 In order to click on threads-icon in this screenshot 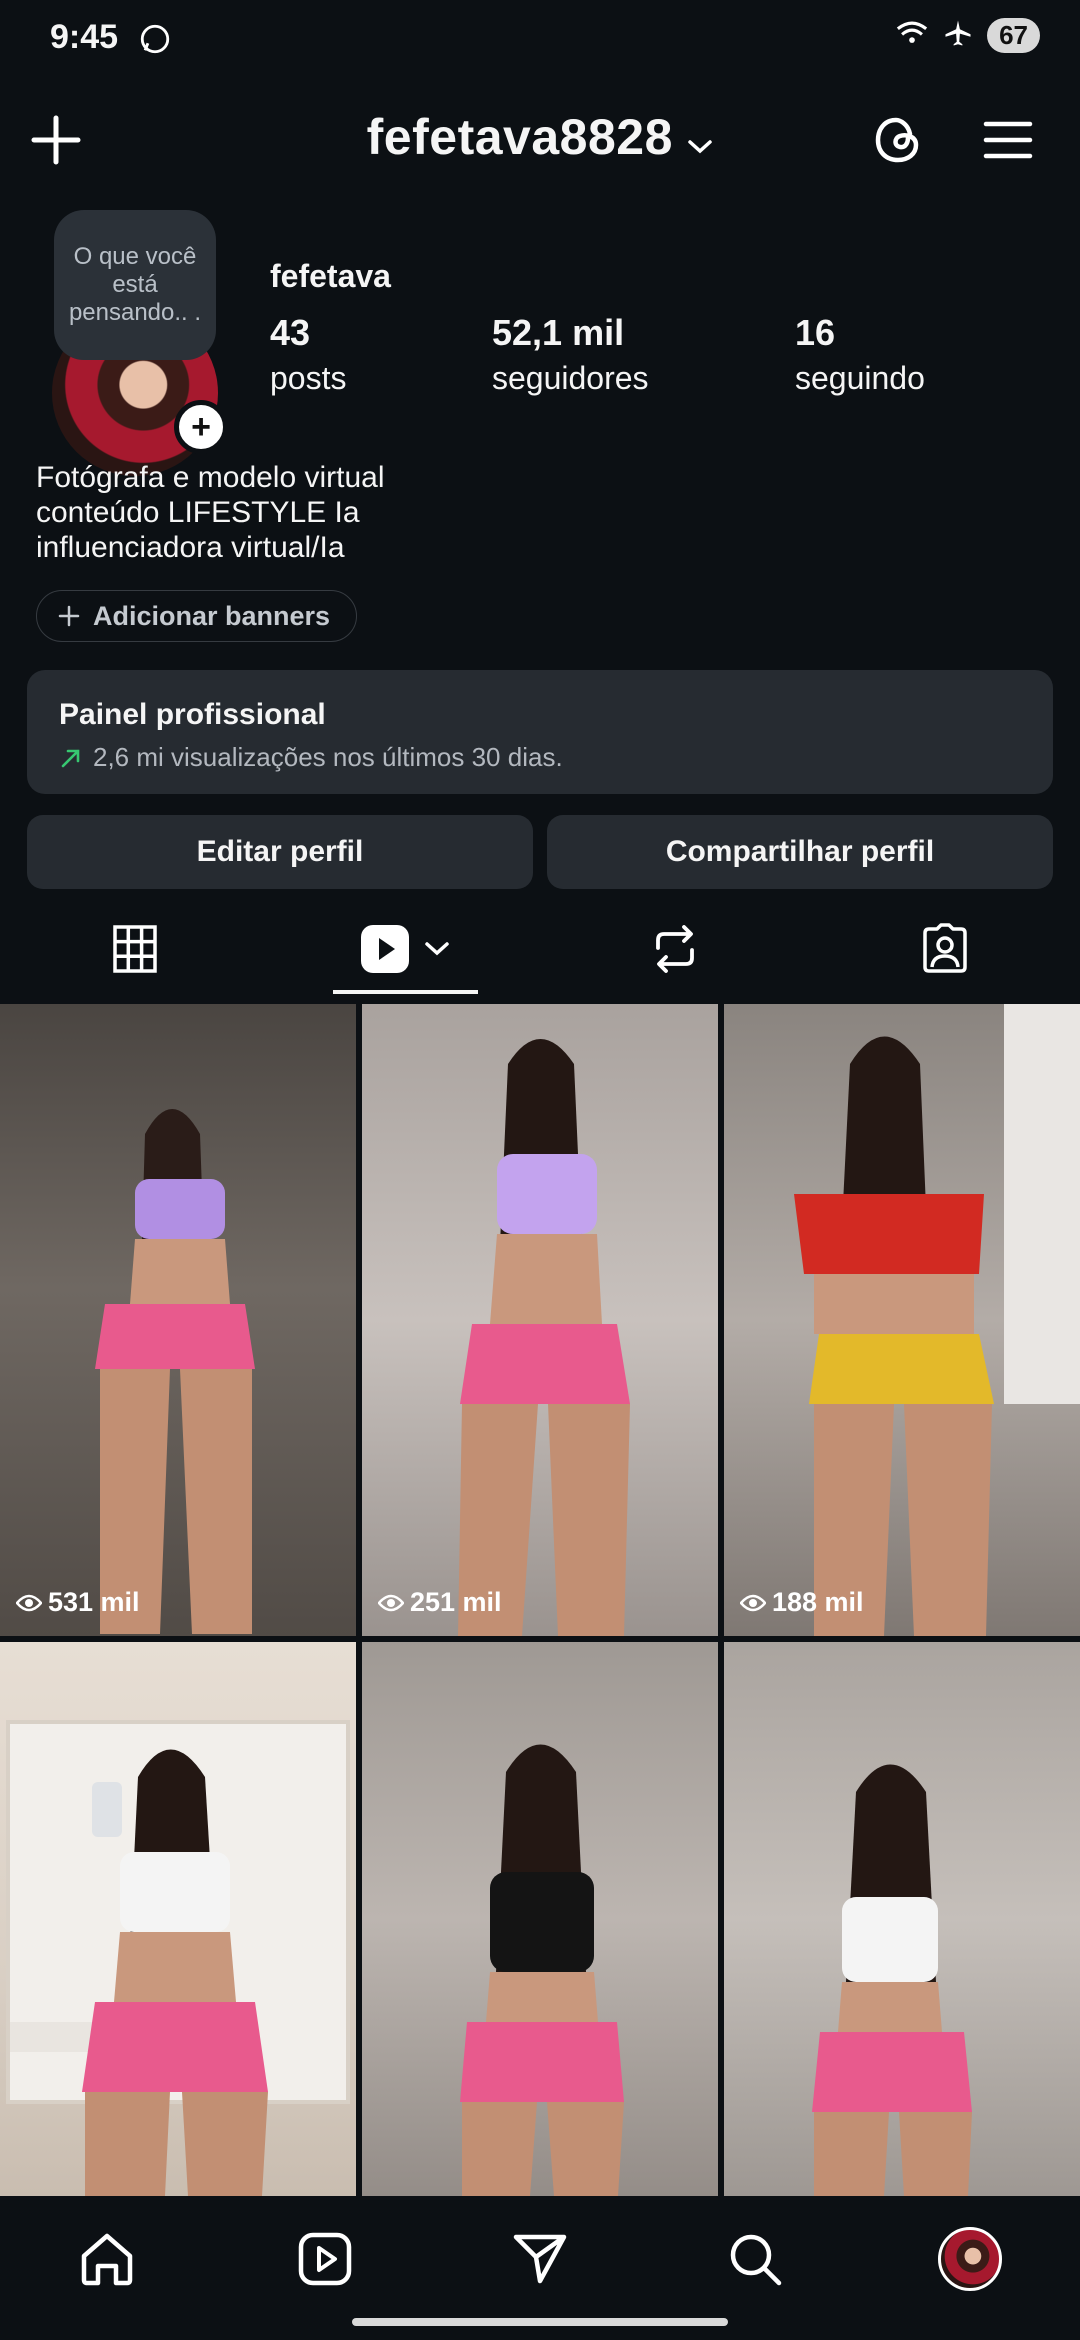, I will do `click(897, 140)`.